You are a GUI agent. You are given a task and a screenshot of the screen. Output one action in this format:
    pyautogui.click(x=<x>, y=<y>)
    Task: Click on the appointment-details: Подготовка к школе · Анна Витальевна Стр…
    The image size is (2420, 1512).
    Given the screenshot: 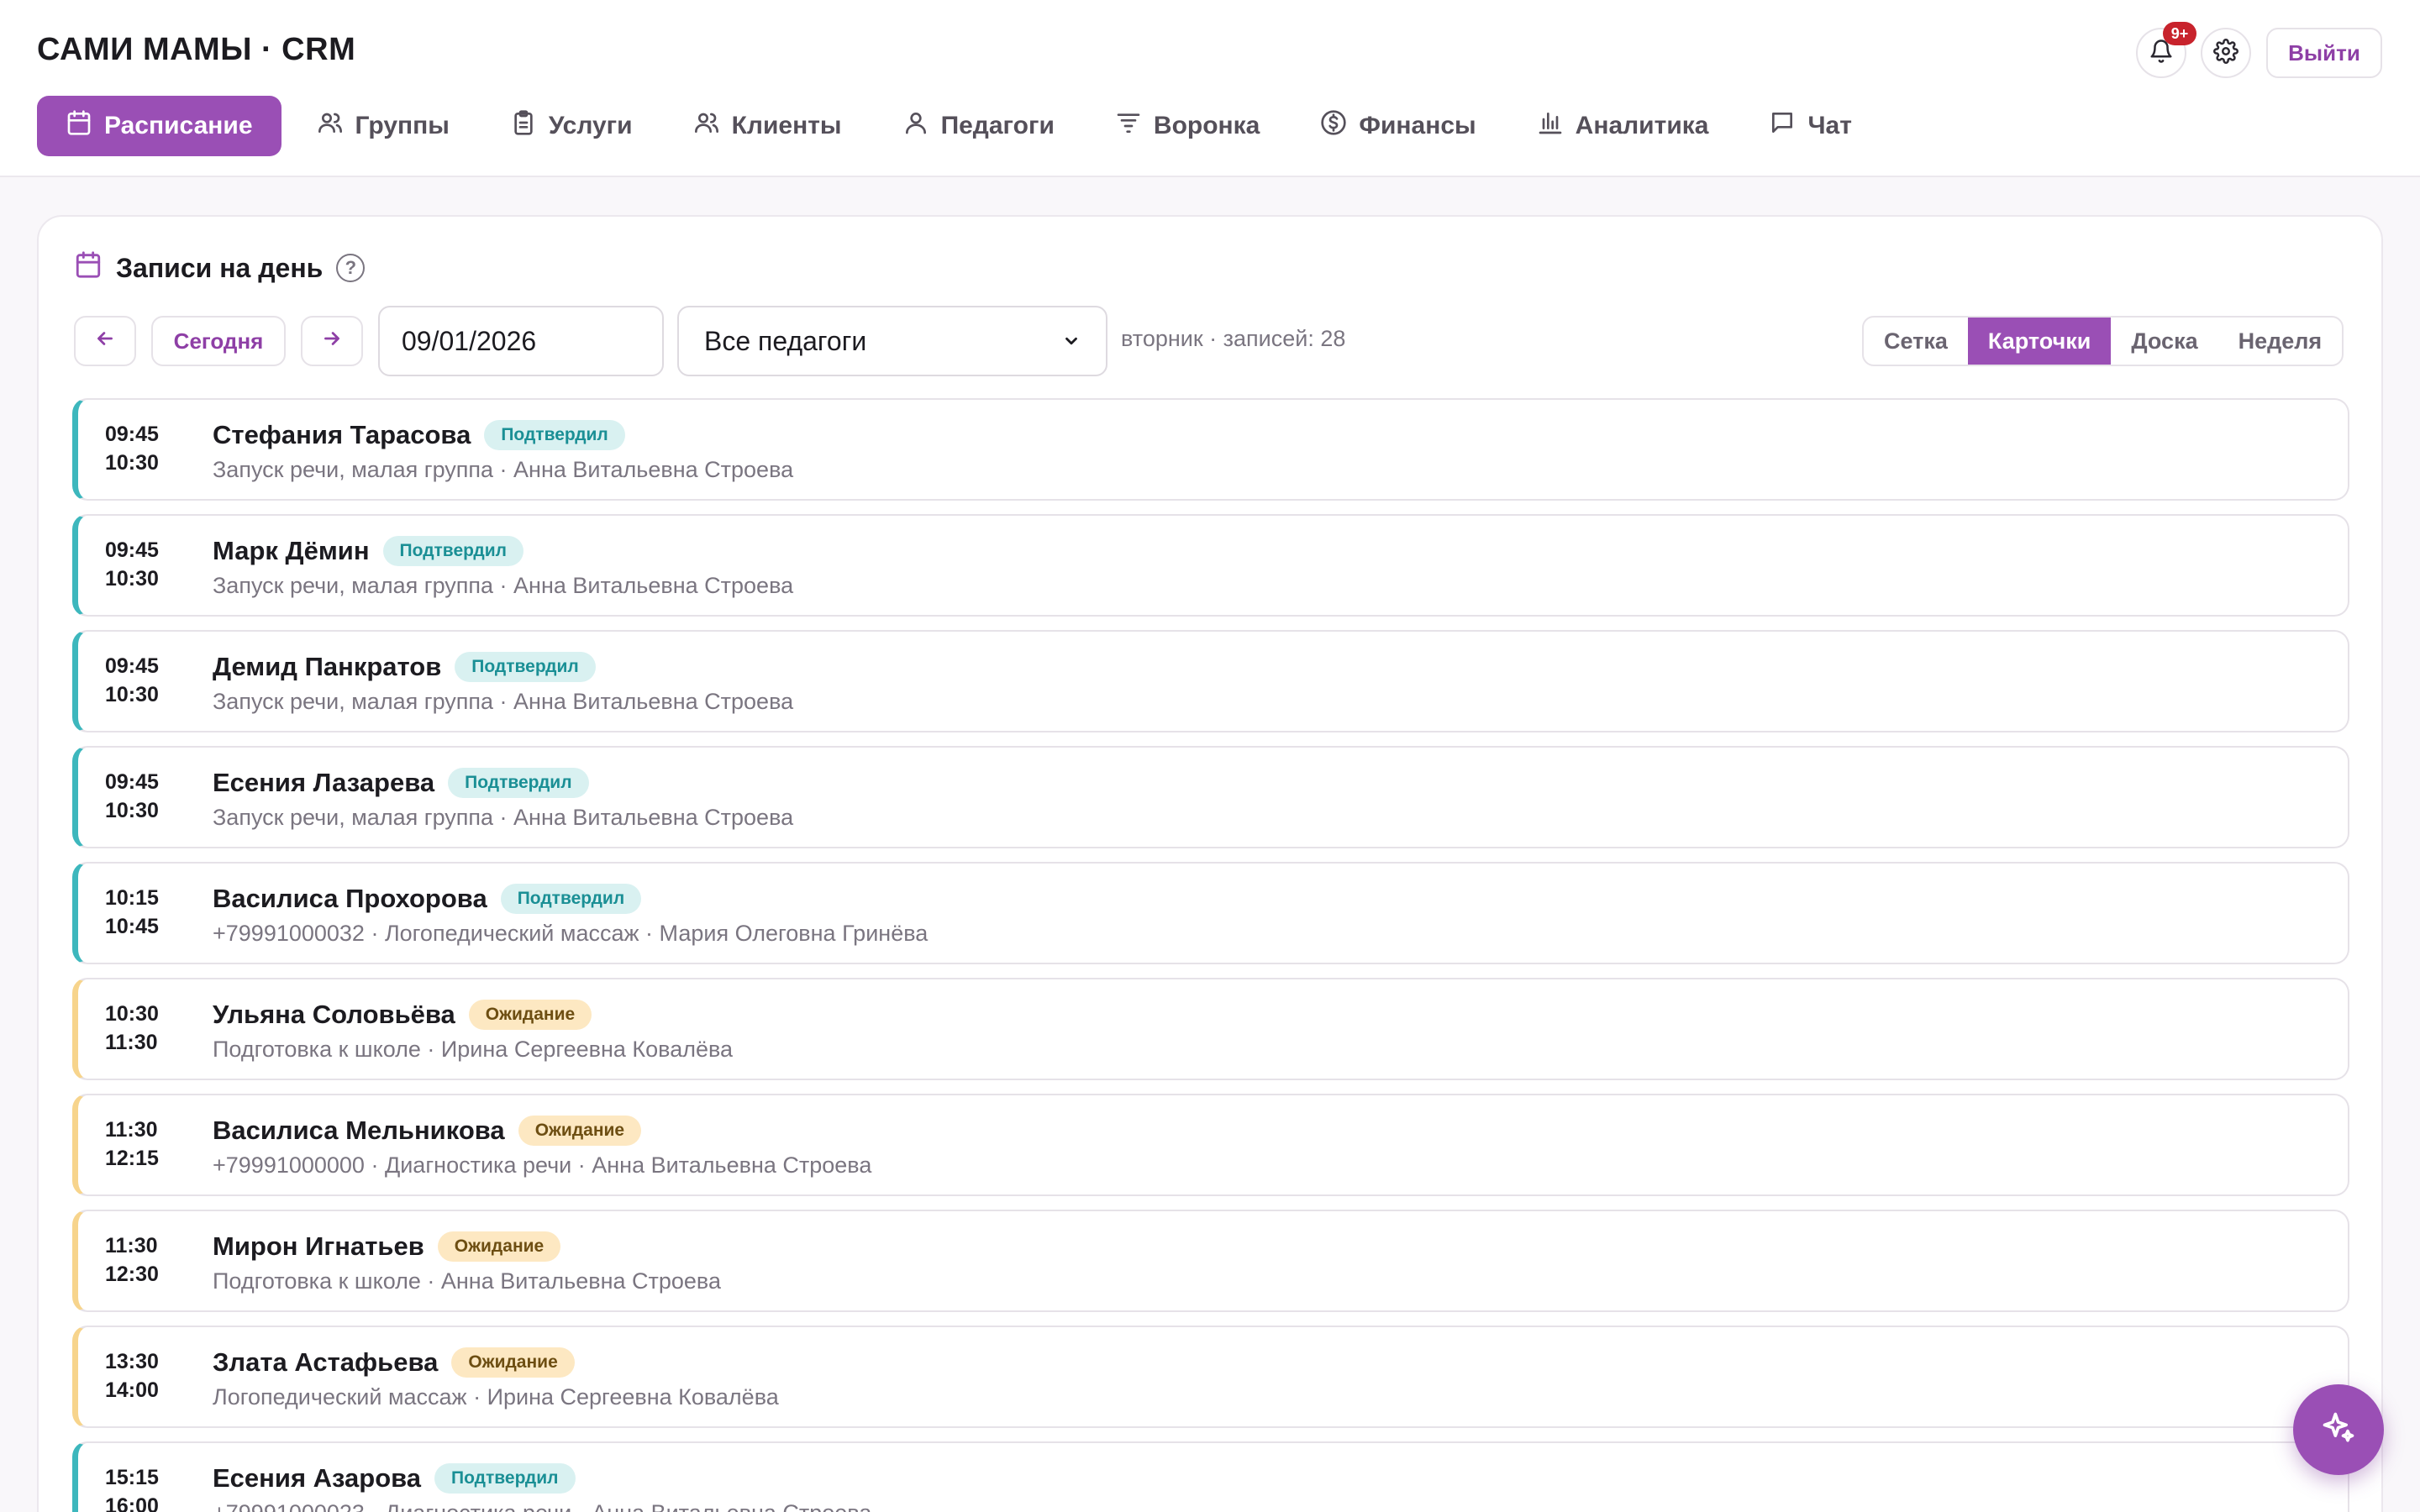 What is the action you would take?
    pyautogui.click(x=467, y=1281)
    